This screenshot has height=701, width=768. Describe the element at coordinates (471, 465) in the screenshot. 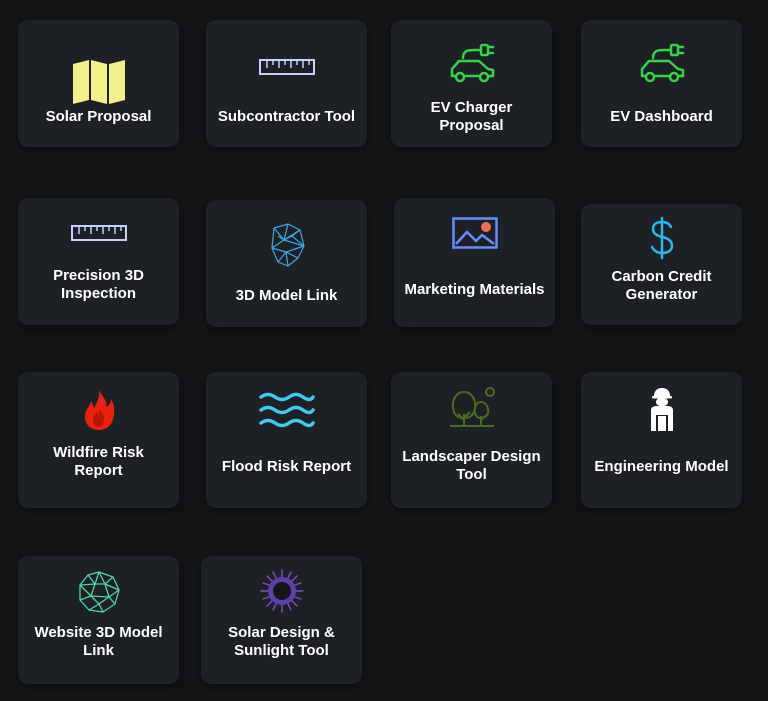

I see `tile-label: Landscaper Design Tool` at that location.